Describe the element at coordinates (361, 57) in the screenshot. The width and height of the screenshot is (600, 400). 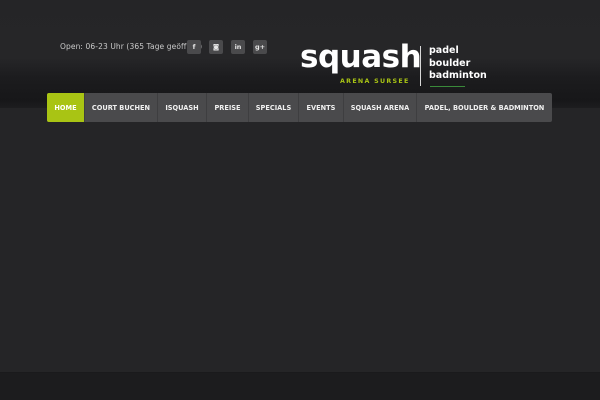
I see `logo-wordmark: squash` at that location.